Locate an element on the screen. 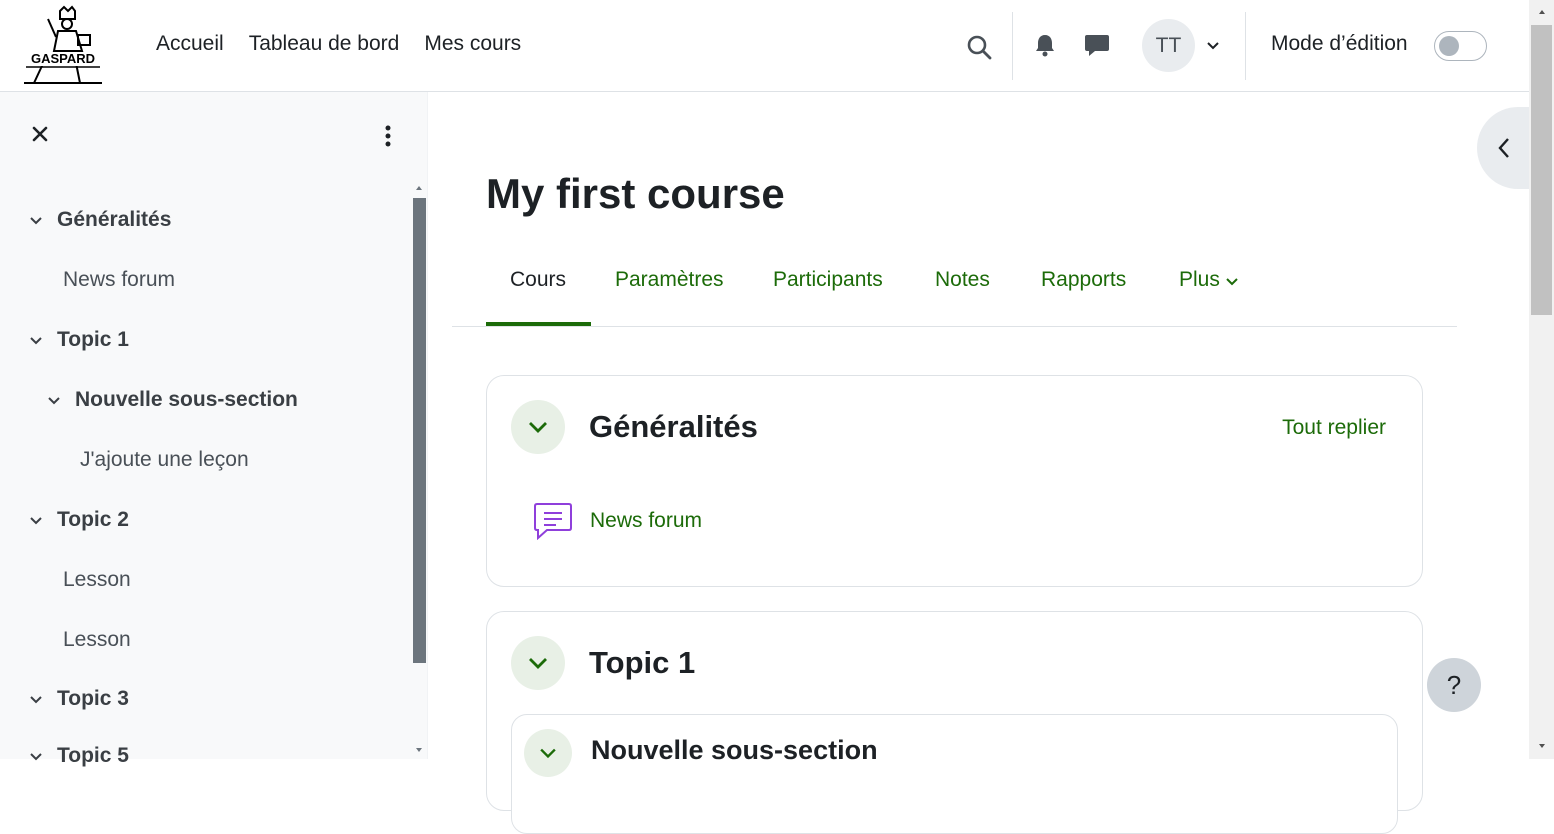  drawer-section-topic-5: Topic 5 is located at coordinates (93, 756).